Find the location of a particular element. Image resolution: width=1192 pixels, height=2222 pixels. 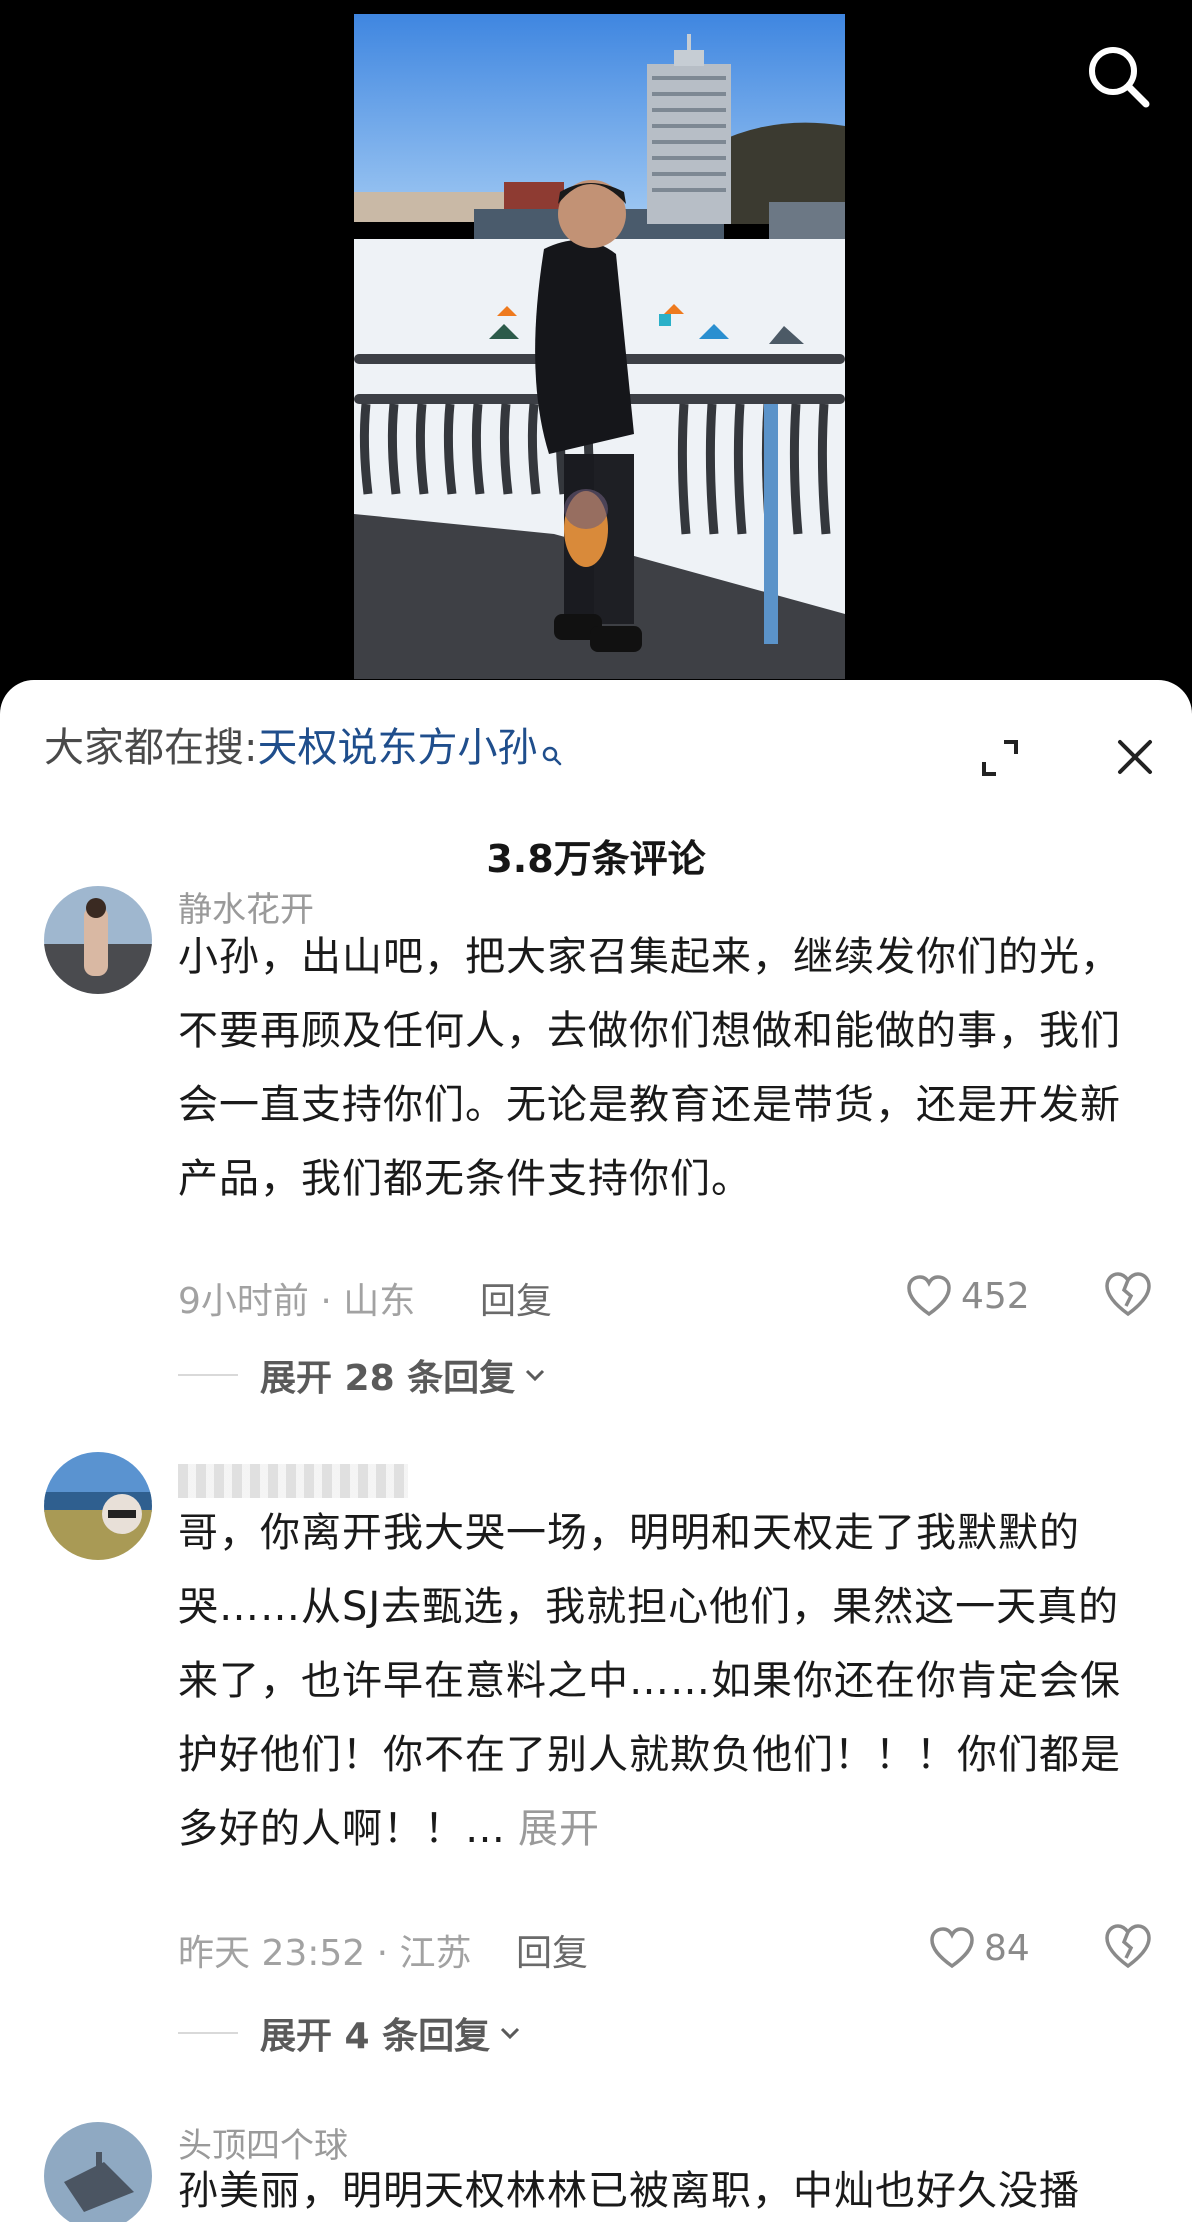

like-button: 452 is located at coordinates (967, 1296).